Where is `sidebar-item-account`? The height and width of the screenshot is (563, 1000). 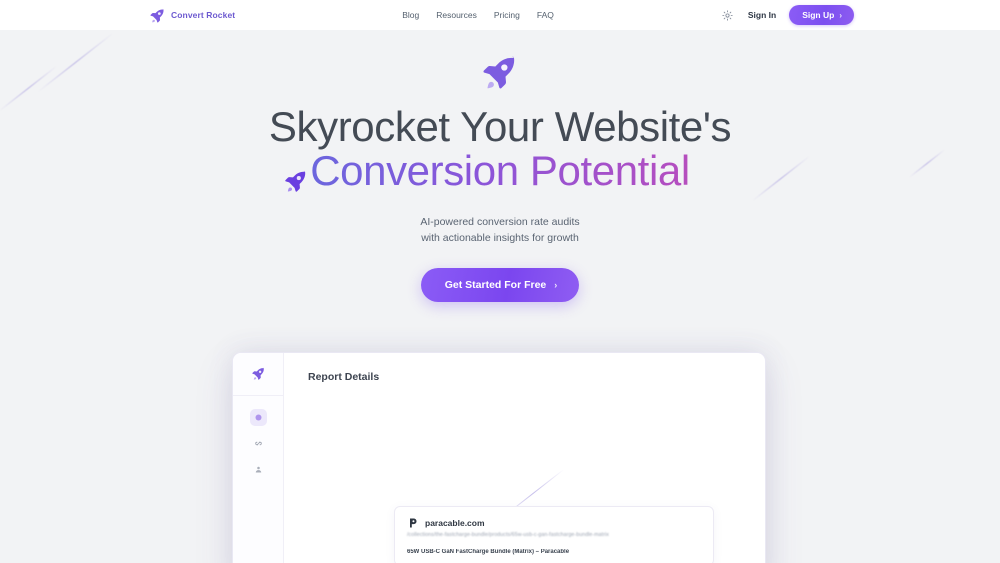
sidebar-item-account is located at coordinates (258, 469).